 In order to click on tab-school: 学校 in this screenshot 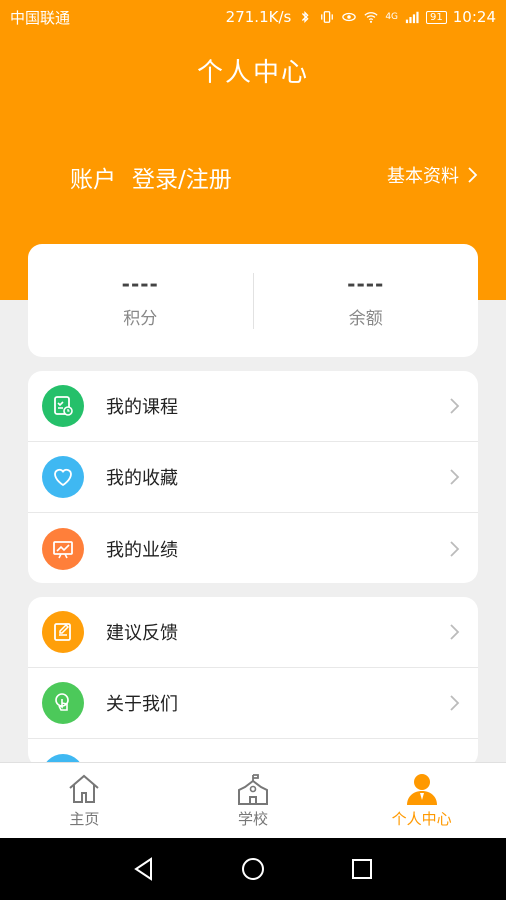, I will do `click(253, 800)`.